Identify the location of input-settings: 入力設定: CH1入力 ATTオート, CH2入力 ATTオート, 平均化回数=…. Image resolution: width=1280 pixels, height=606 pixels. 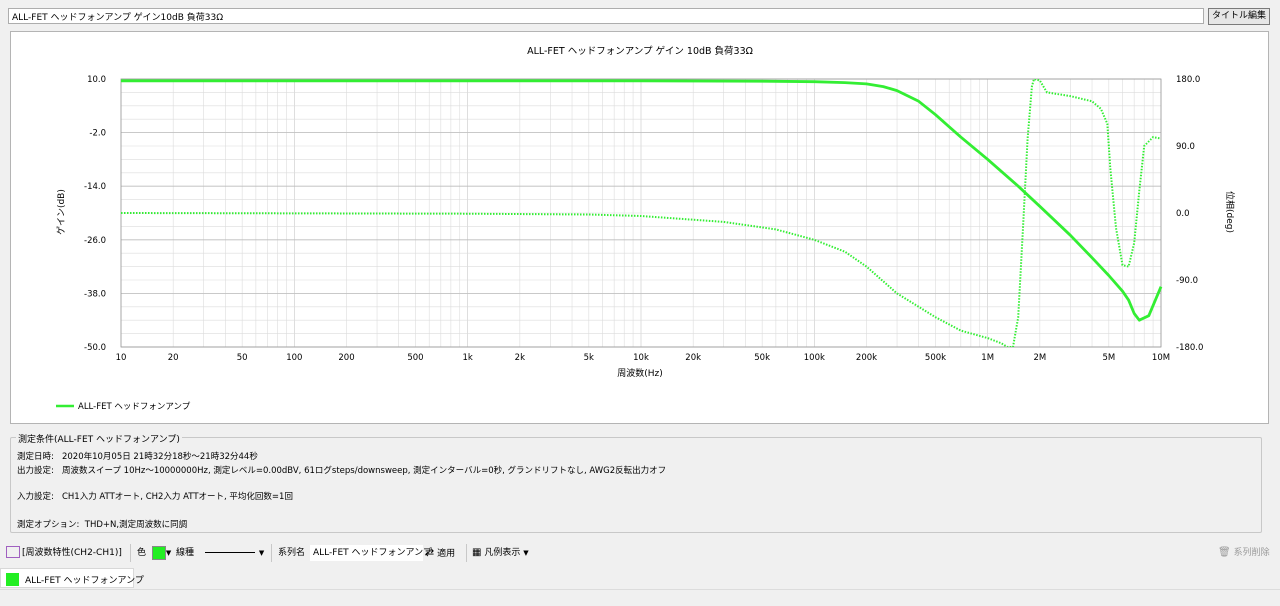
(155, 497).